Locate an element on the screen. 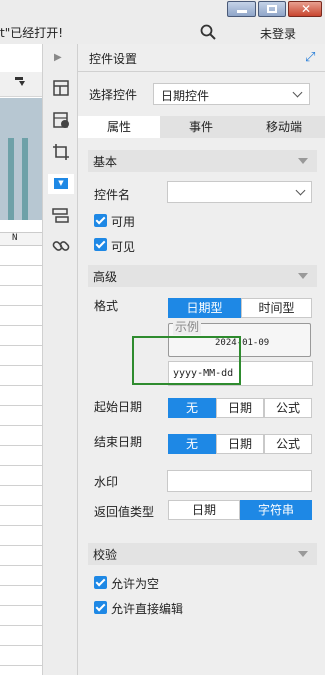  restore-icon is located at coordinates (272, 9).